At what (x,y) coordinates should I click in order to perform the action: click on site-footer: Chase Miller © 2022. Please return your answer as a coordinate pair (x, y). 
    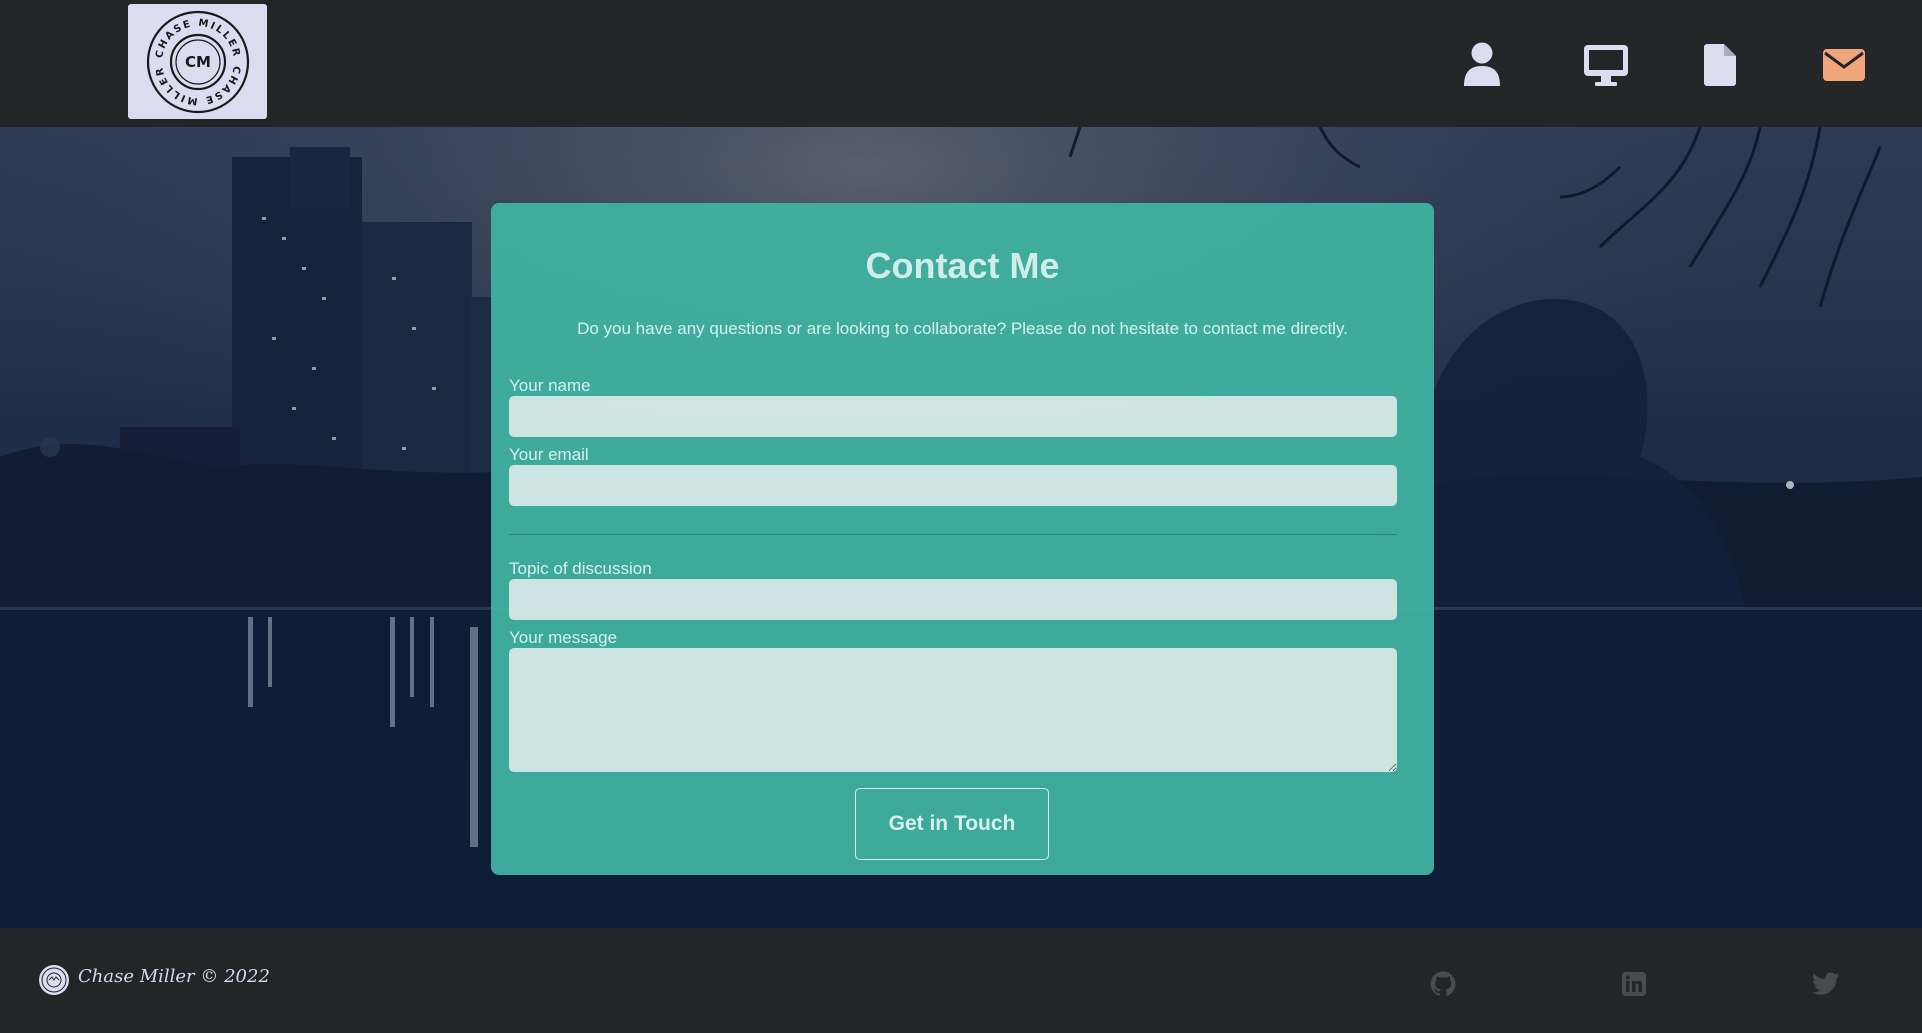
    Looking at the image, I should click on (961, 980).